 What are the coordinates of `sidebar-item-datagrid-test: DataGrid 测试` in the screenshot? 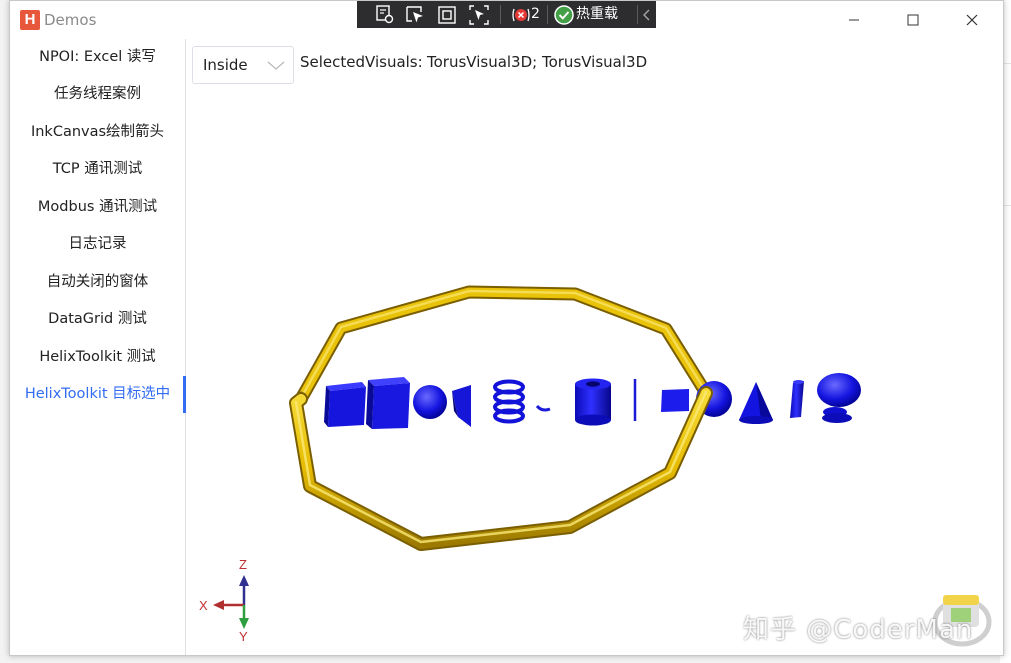 It's located at (97, 319).